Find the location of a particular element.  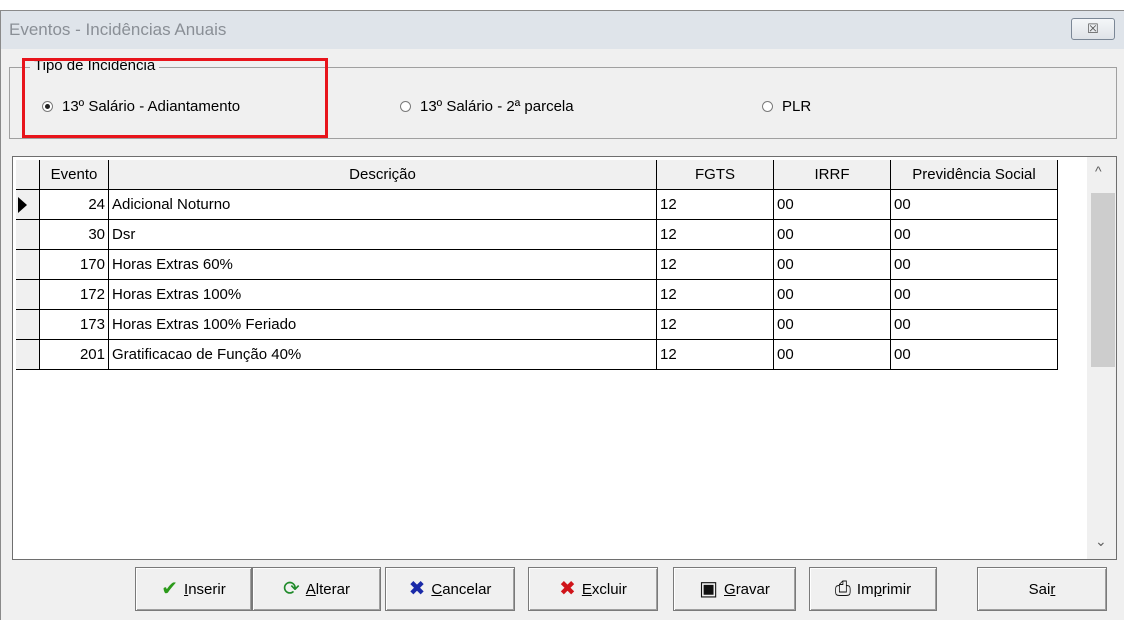

sair-button: Sair is located at coordinates (1042, 589).